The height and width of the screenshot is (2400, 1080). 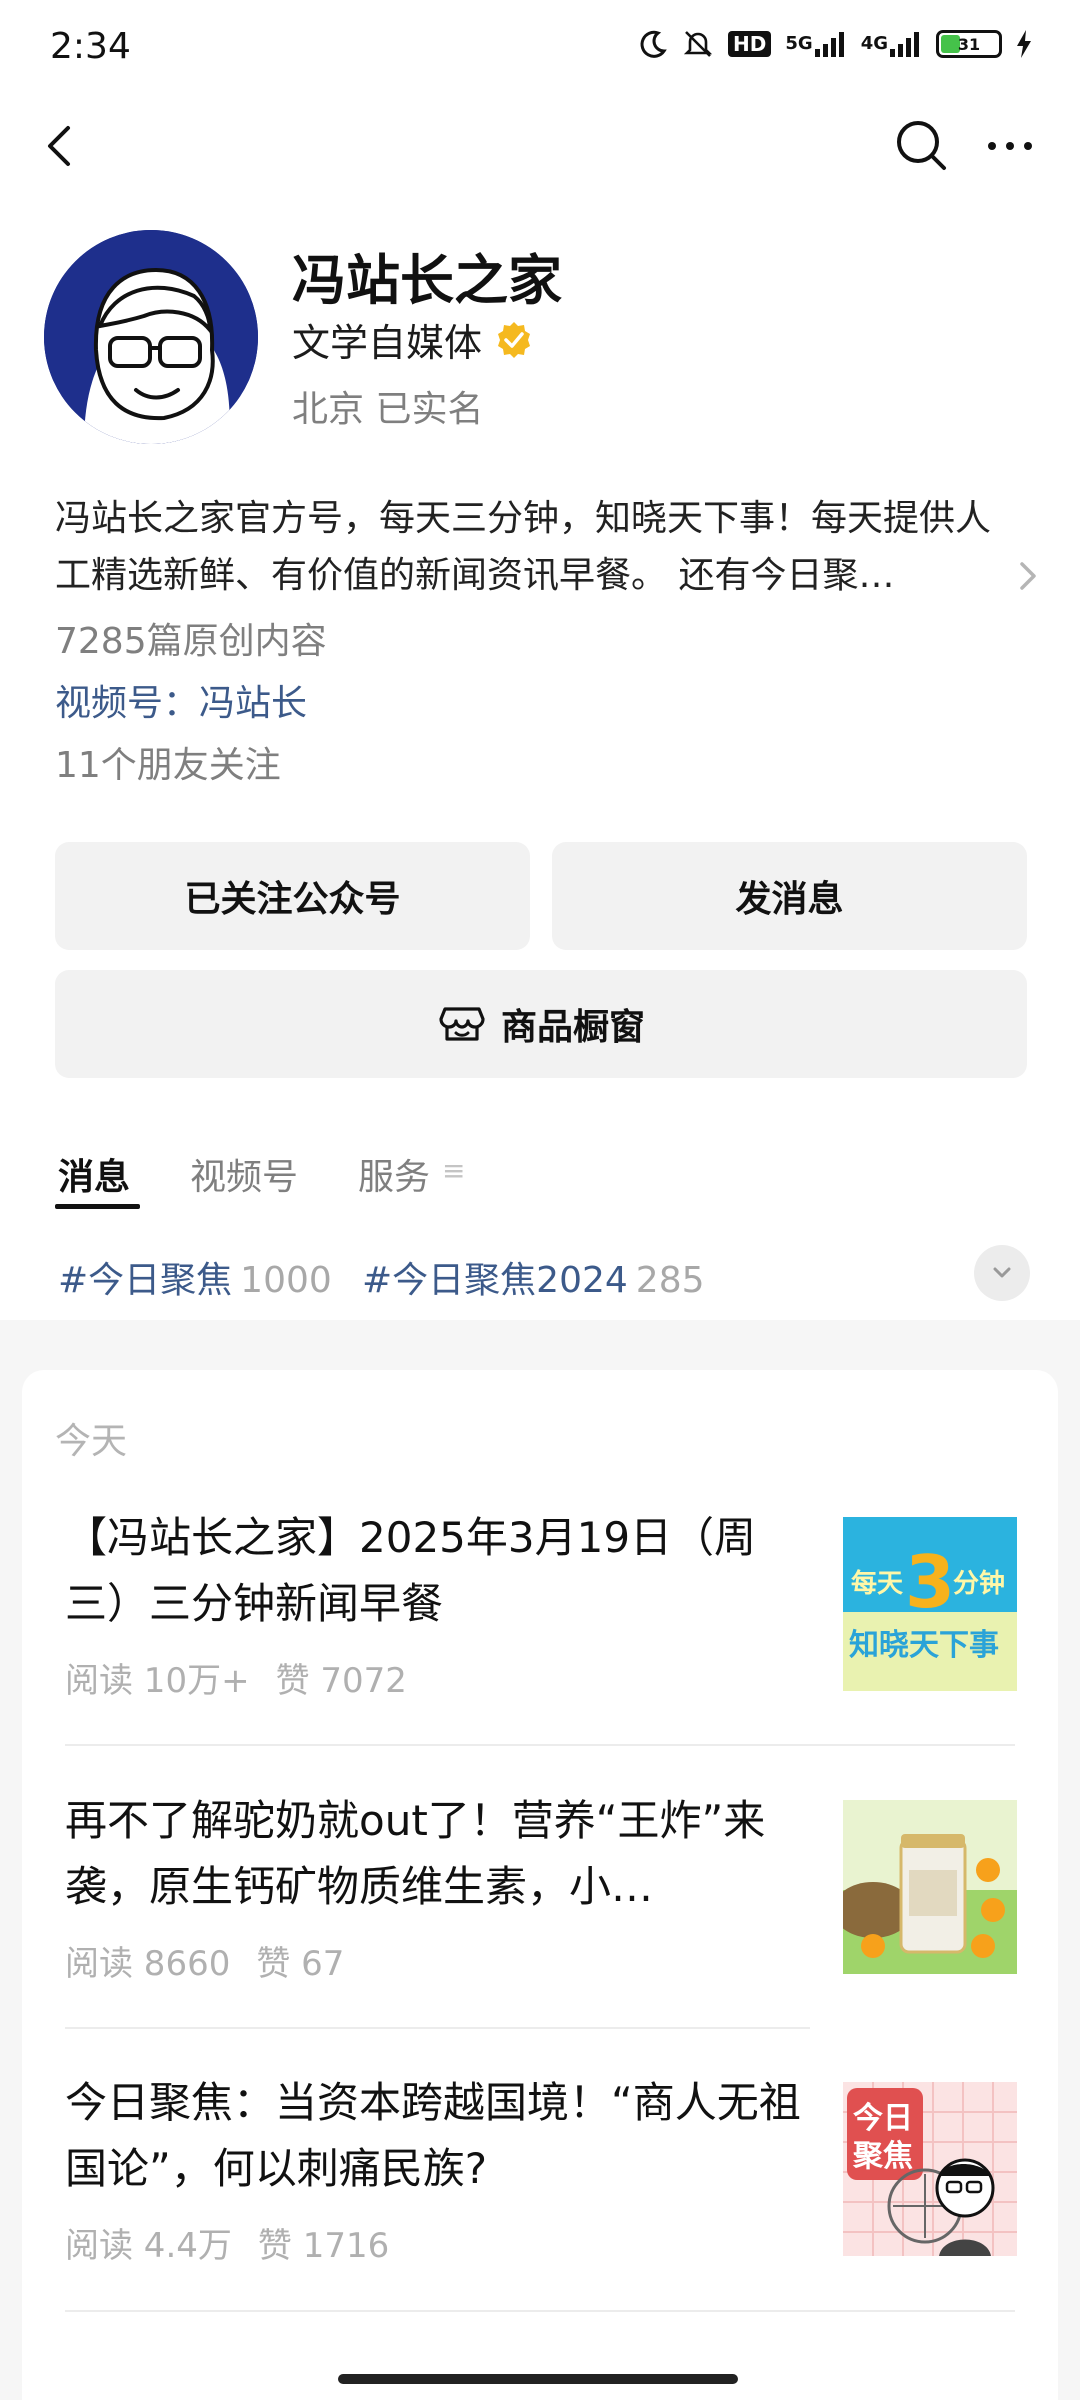 What do you see at coordinates (670, 1280) in the screenshot?
I see `hashtag-count: 285` at bounding box center [670, 1280].